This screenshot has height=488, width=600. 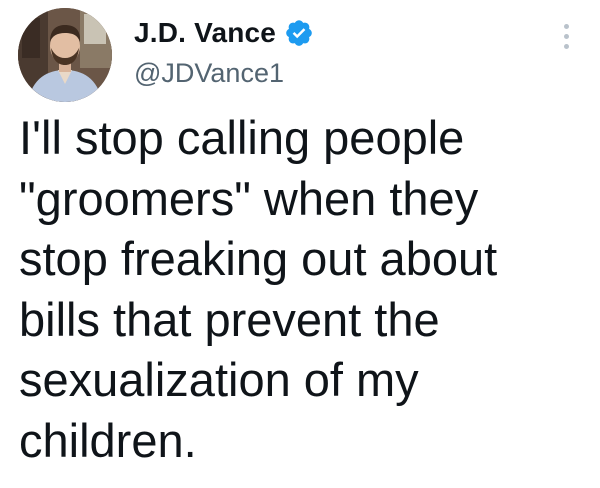 I want to click on tweet-text-line: bills that prevent the, so click(x=229, y=319).